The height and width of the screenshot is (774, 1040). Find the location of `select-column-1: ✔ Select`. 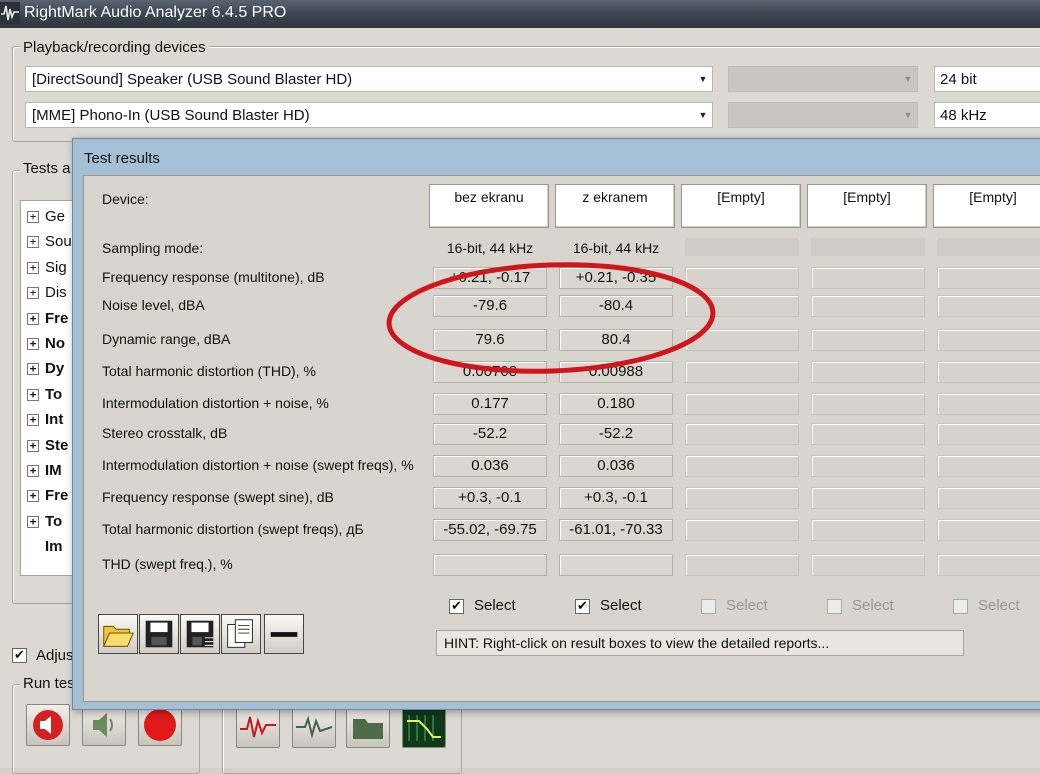

select-column-1: ✔ Select is located at coordinates (482, 605).